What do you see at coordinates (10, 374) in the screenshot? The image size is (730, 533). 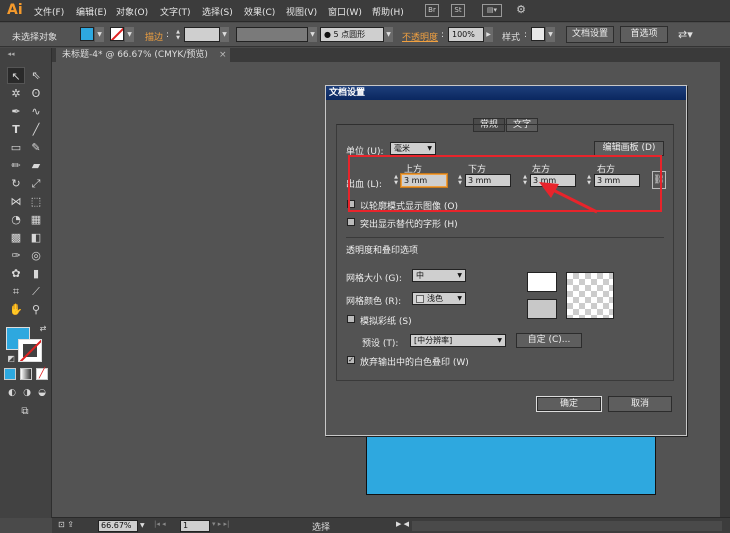 I see `color-mode-icon` at bounding box center [10, 374].